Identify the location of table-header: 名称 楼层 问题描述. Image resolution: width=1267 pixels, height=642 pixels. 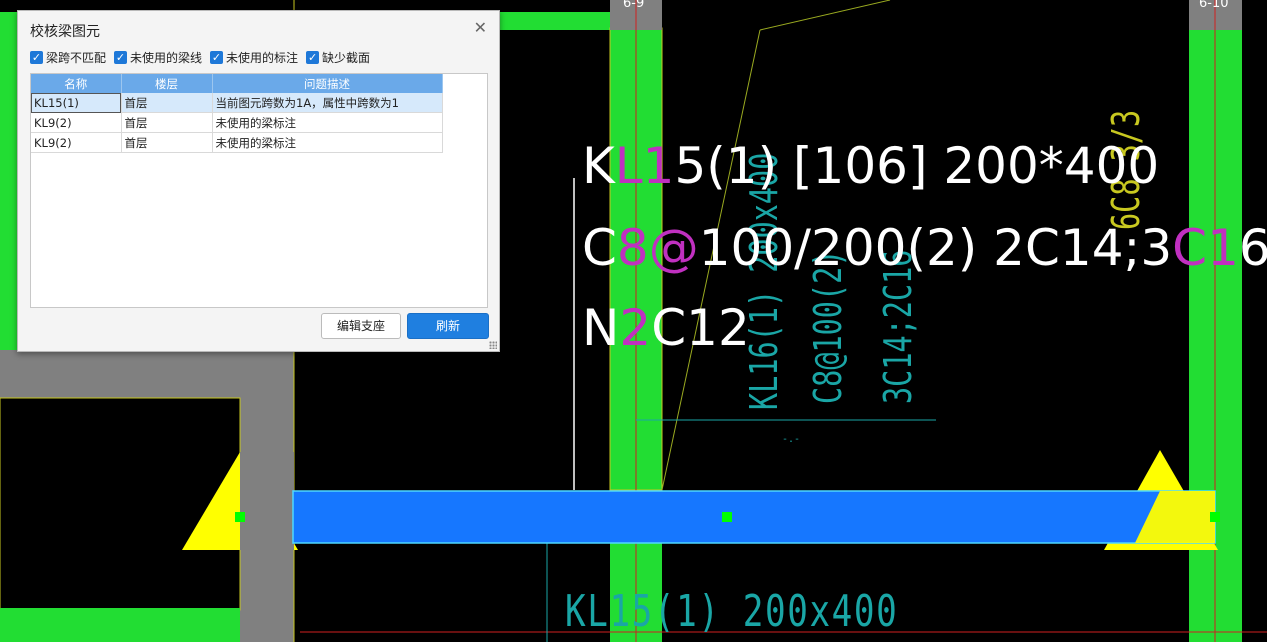
(237, 83).